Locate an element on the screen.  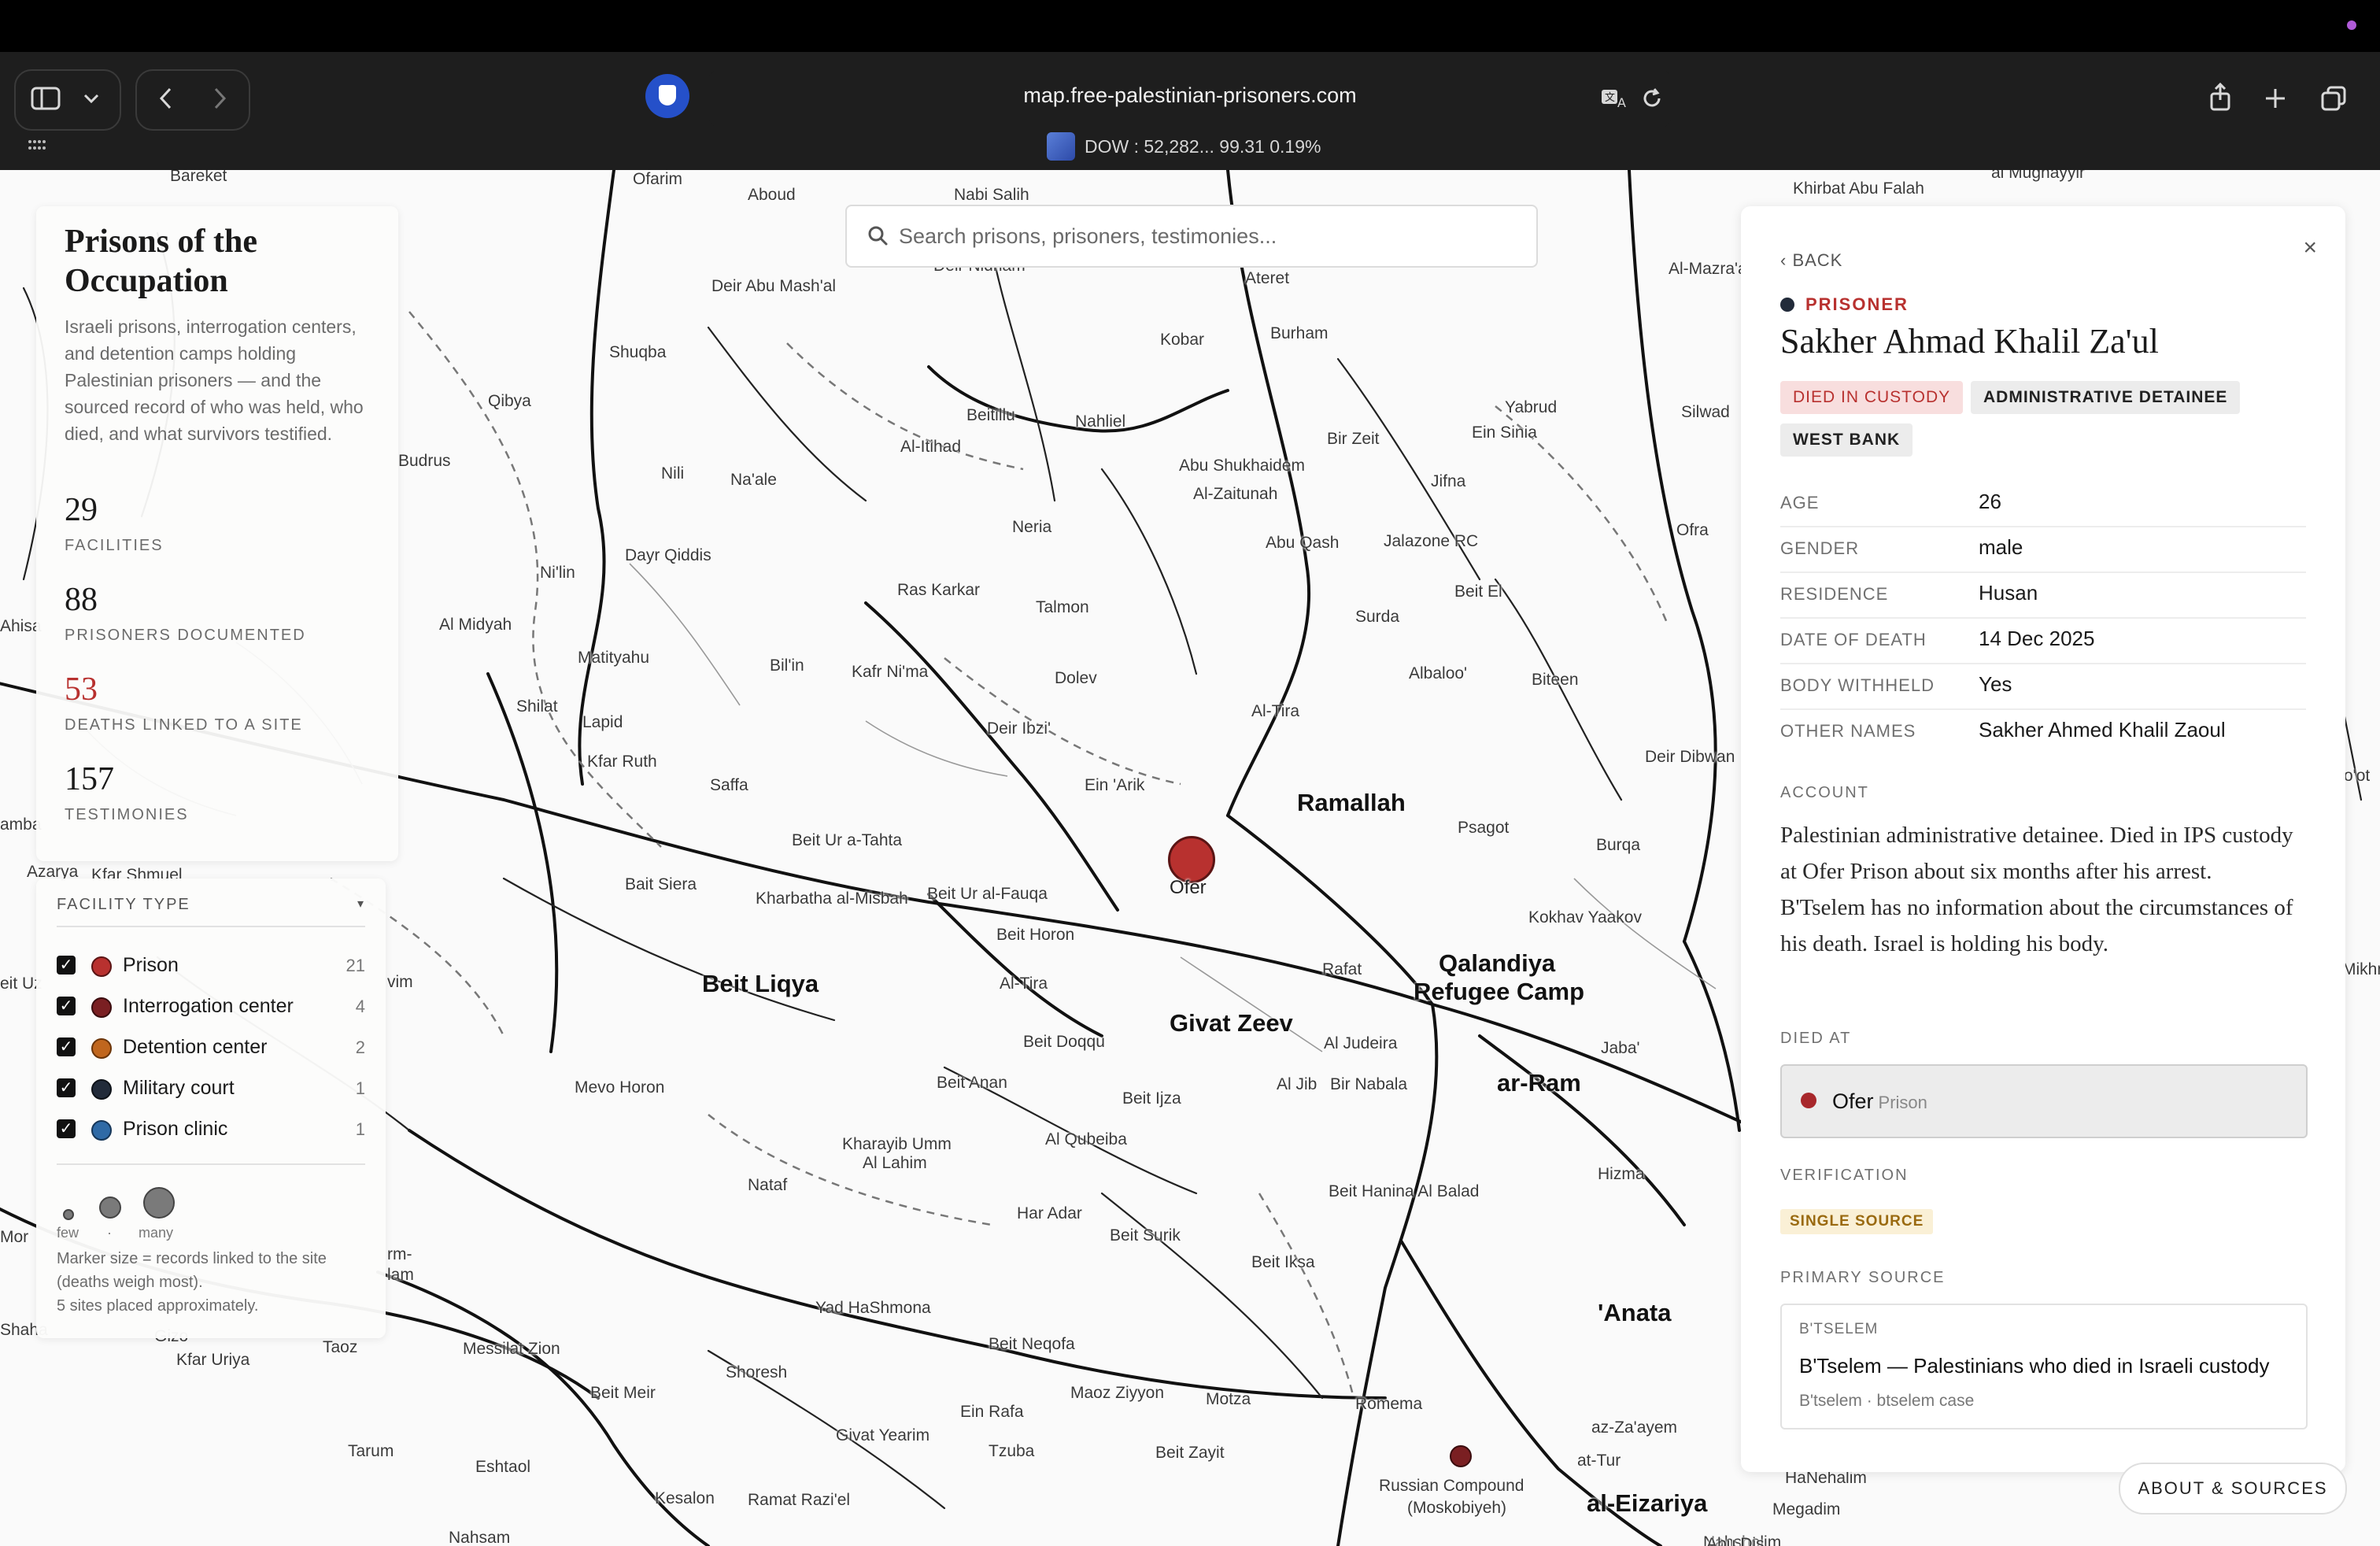
svg-text: A is located at coordinates (1621, 103).